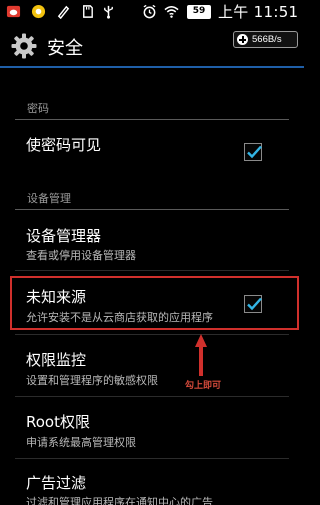  I want to click on network-speed: 566B/s, so click(267, 39).